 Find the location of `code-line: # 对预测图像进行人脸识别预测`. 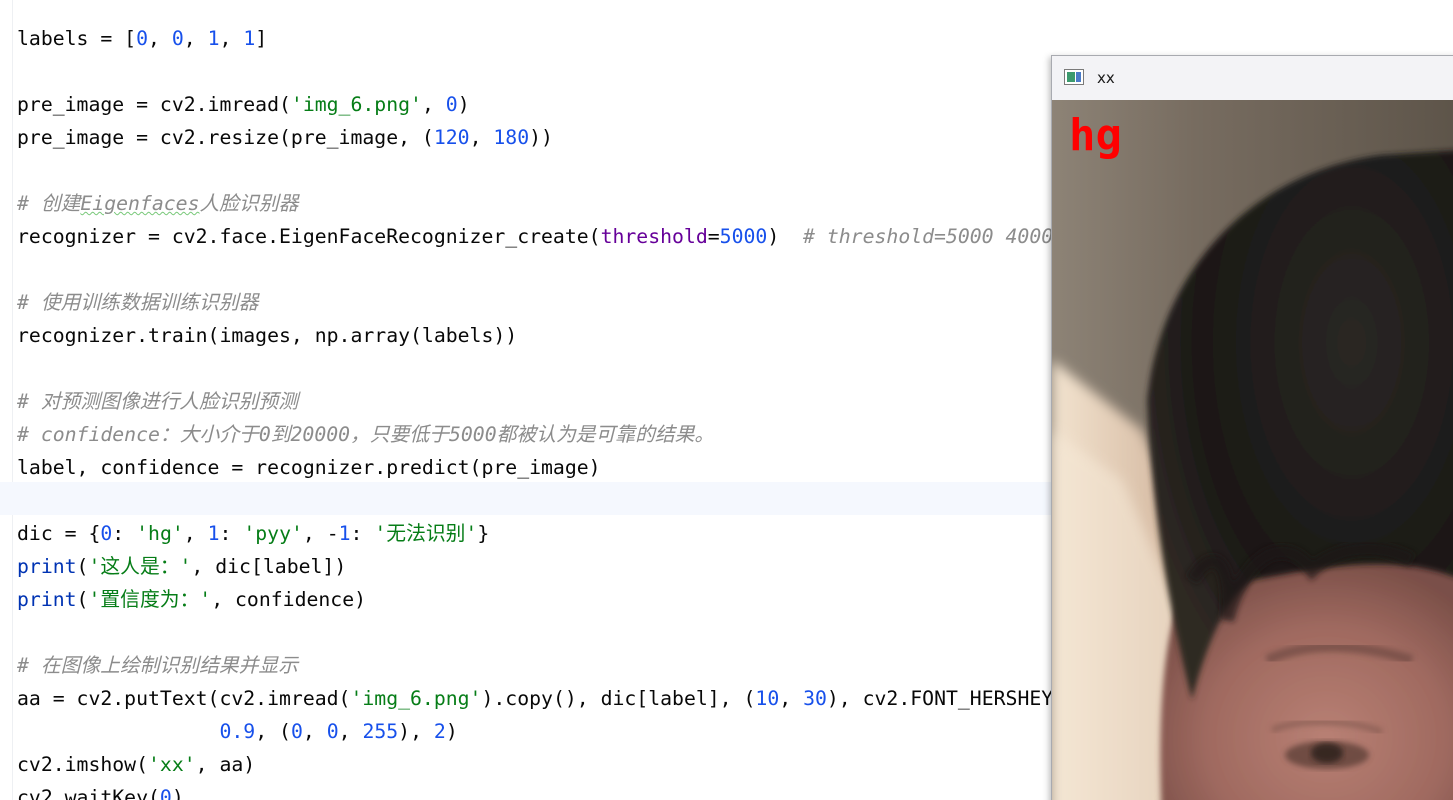

code-line: # 对预测图像进行人脸识别预测 is located at coordinates (157, 401).